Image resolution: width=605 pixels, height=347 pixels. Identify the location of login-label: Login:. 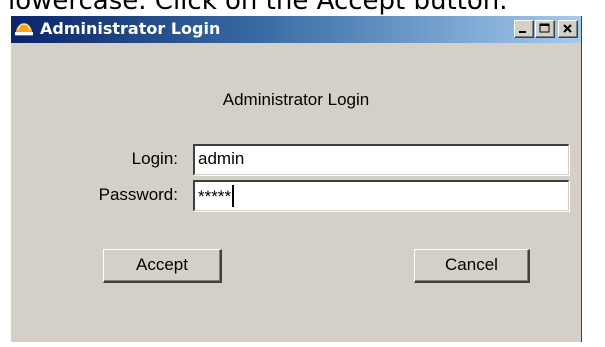
(154, 158).